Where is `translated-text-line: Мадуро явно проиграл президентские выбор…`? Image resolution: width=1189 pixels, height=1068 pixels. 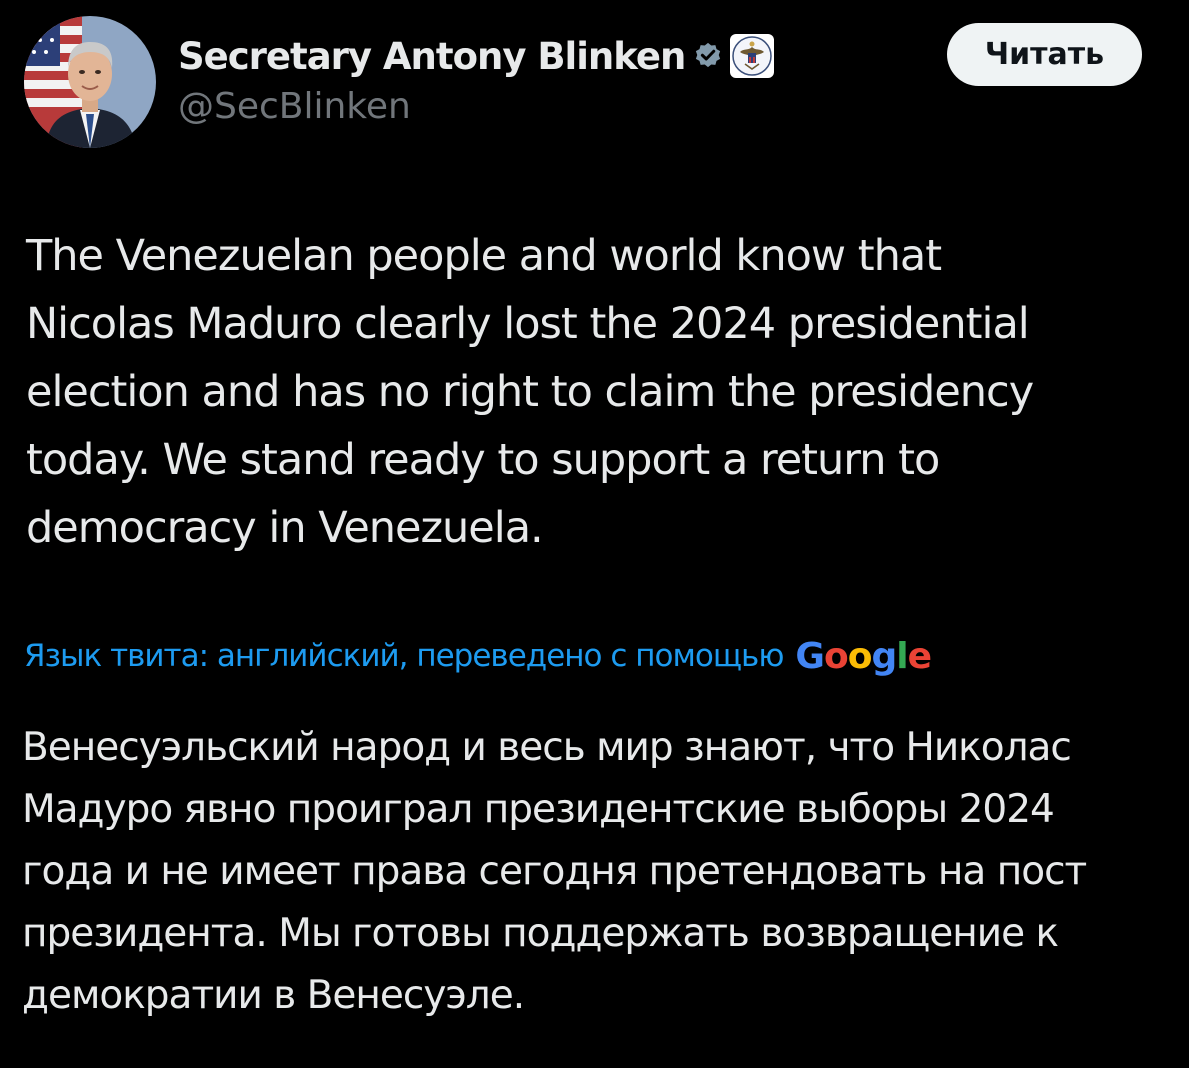 translated-text-line: Мадуро явно проиграл президентские выбор… is located at coordinates (538, 809).